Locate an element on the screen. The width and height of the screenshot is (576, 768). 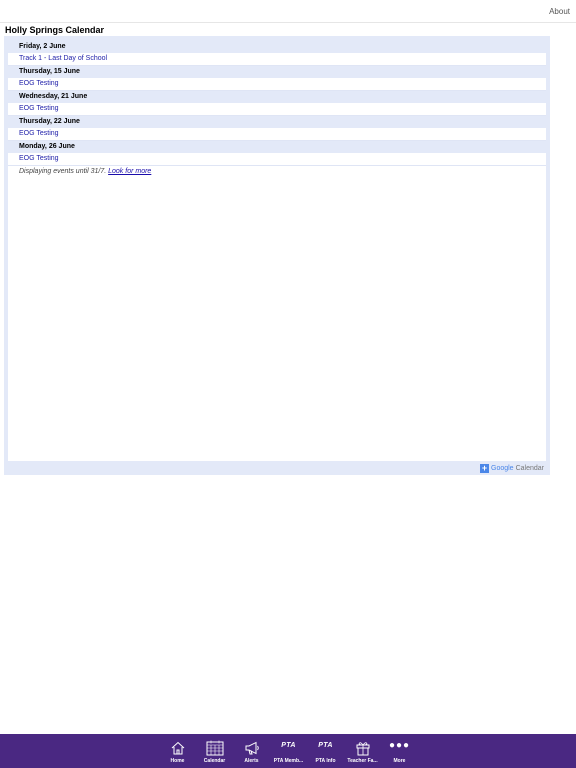
gift-icon is located at coordinates (362, 749).